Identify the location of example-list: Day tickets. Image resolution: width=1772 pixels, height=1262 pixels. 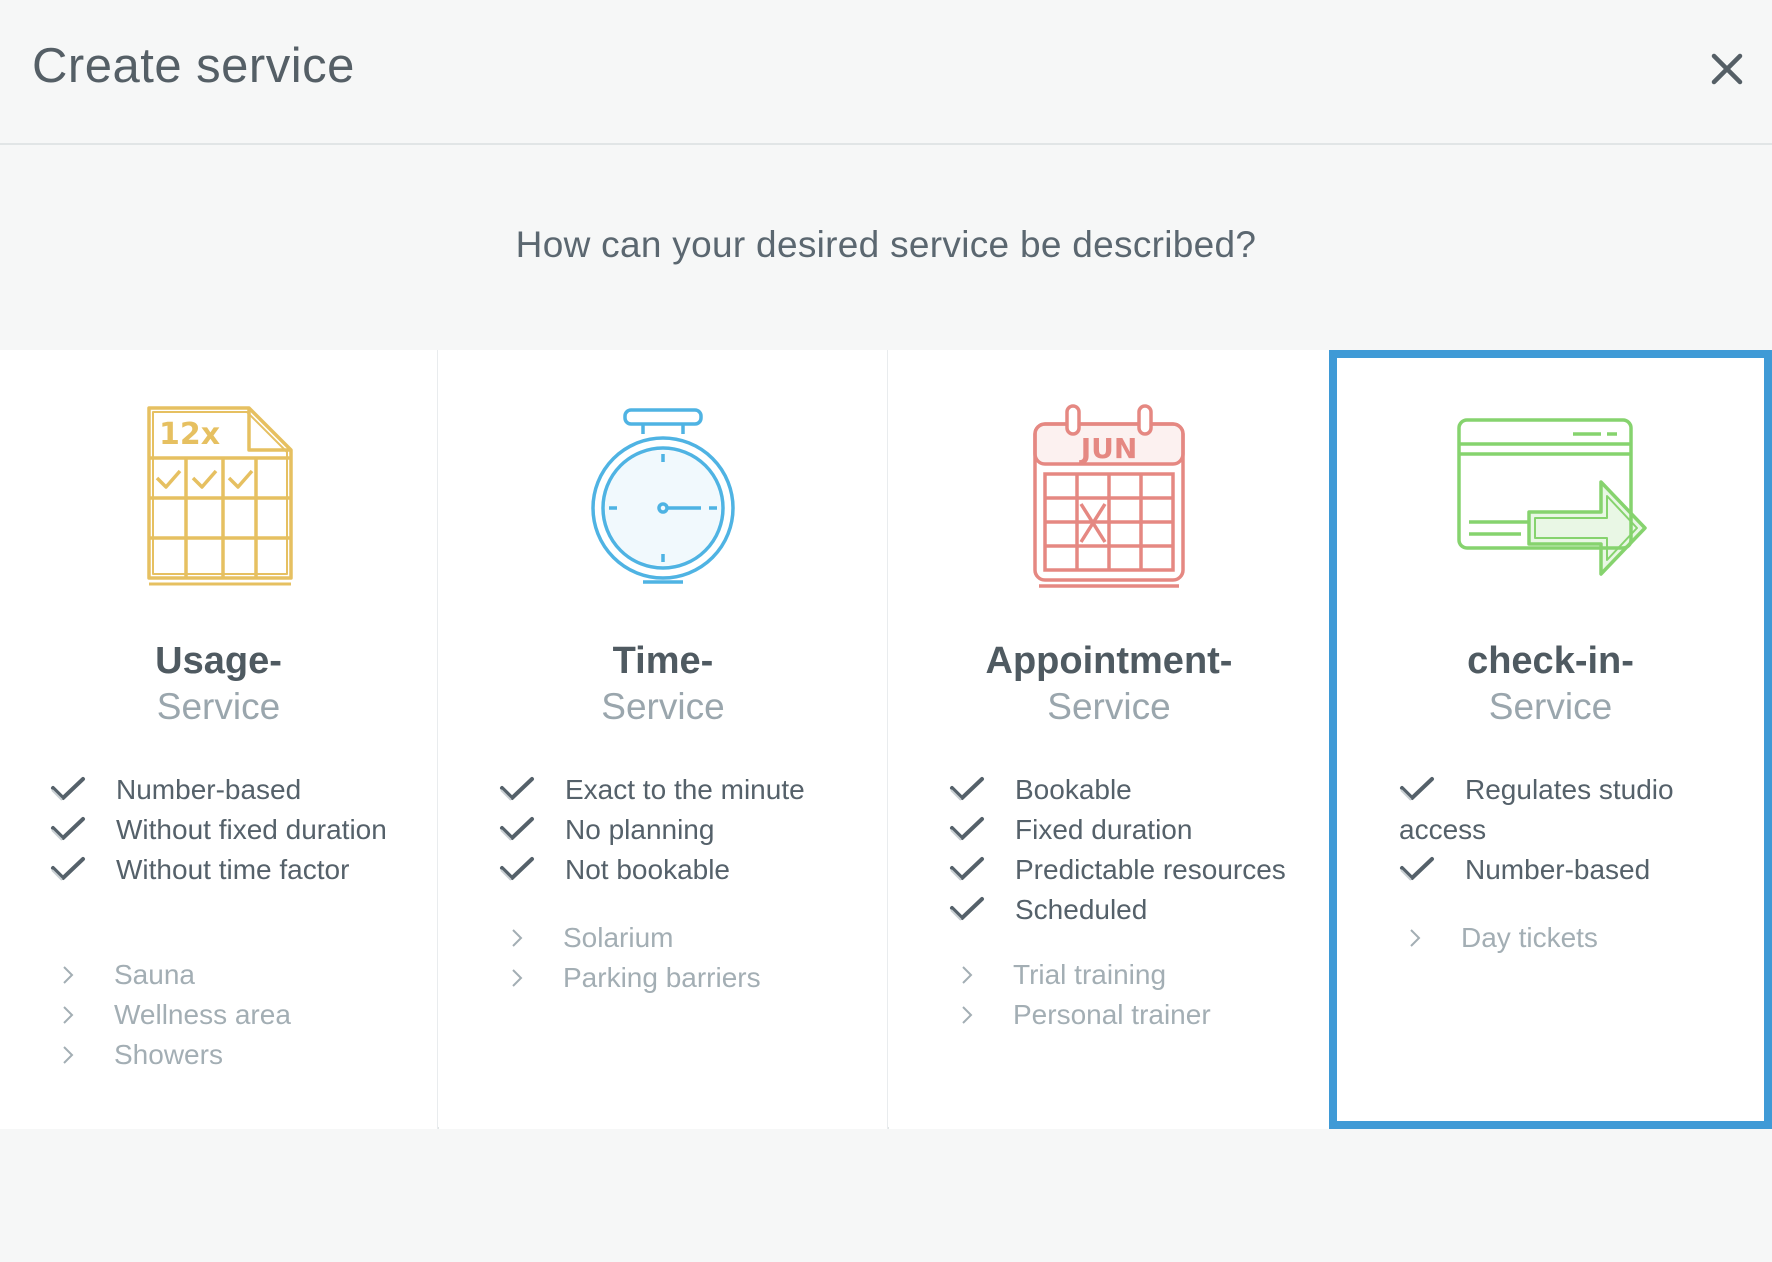
(1590, 938).